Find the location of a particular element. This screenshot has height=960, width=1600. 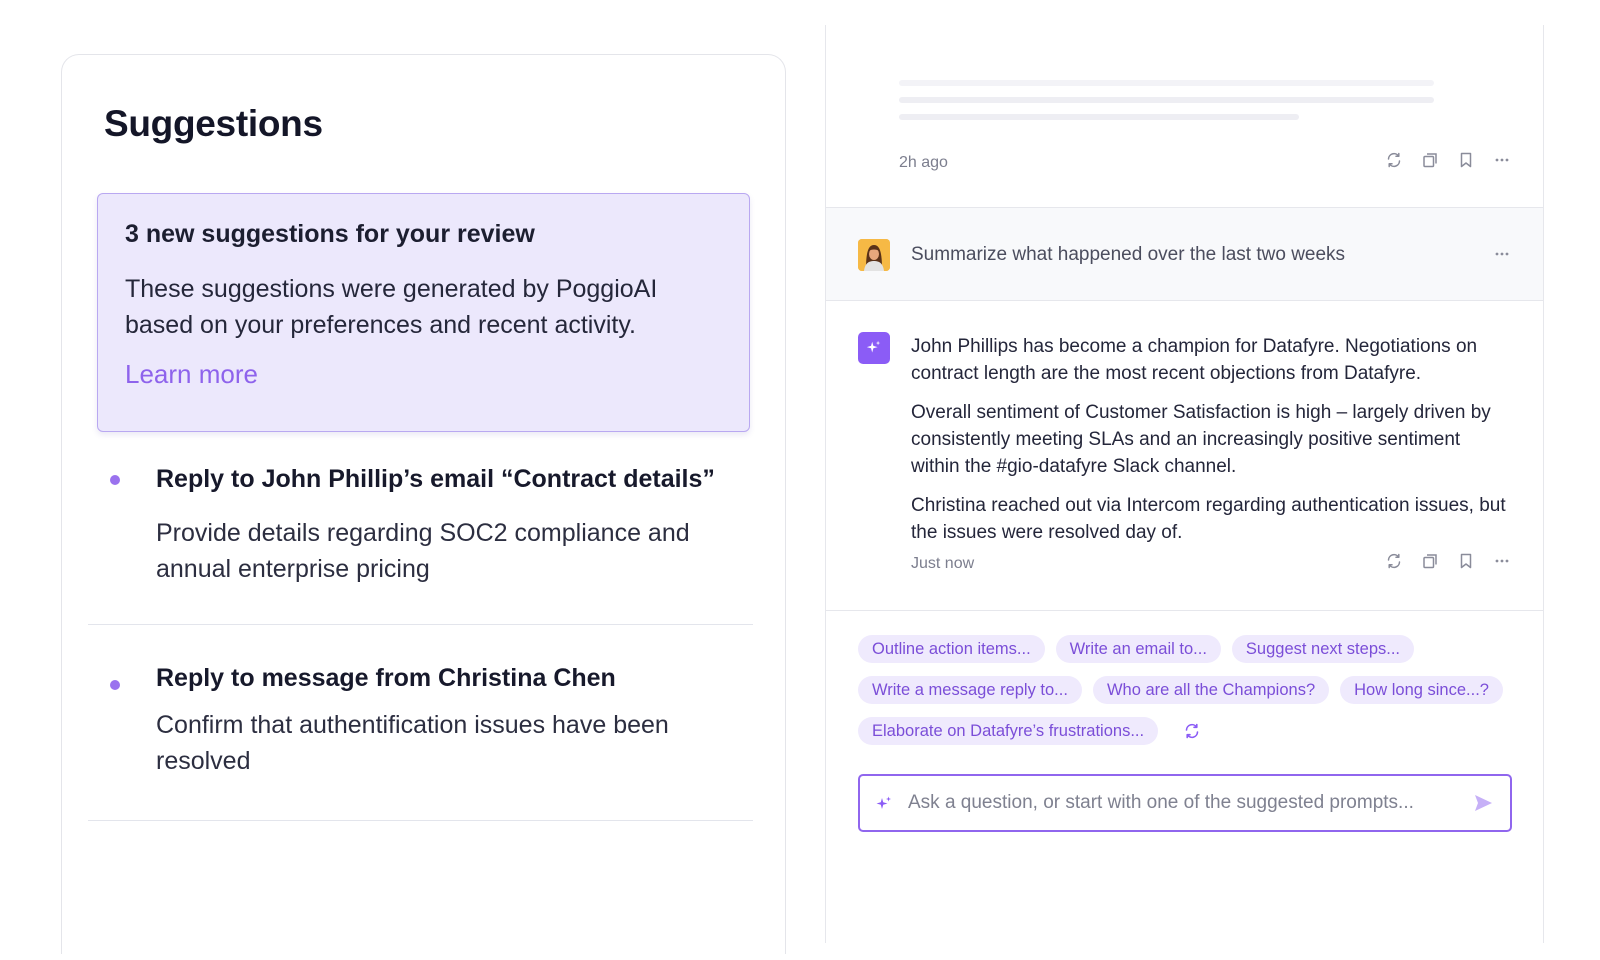

message-timestamp: Just now is located at coordinates (943, 563).